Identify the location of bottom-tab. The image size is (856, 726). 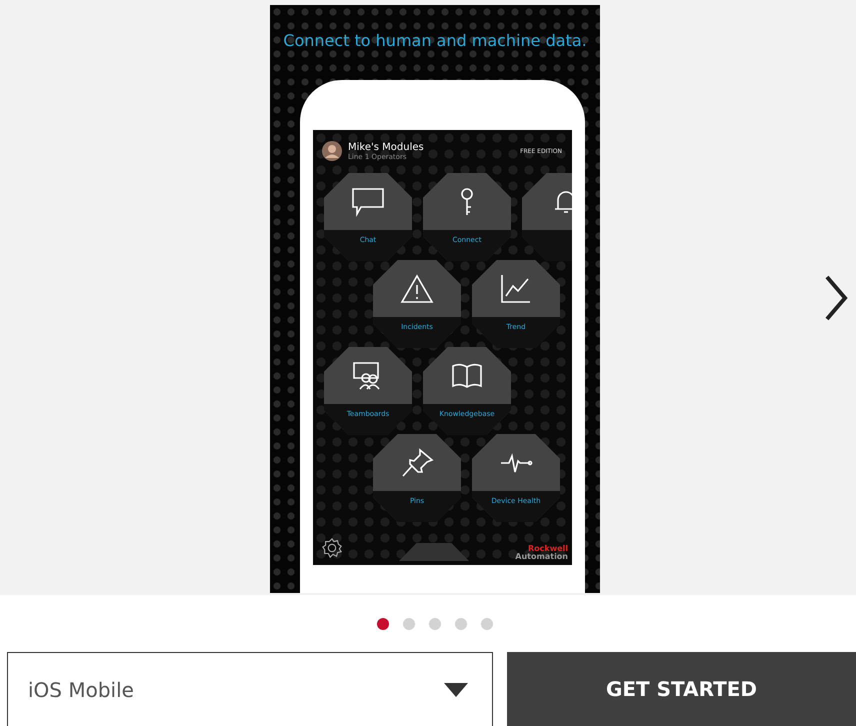
(434, 552).